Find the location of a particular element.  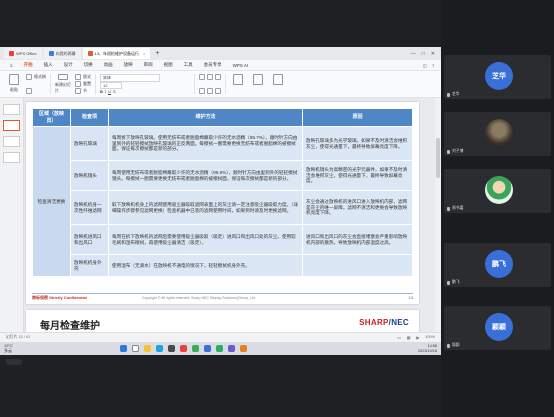

file-tab-active: 13、年巡检维护设备运行 × is located at coordinates (116, 53).